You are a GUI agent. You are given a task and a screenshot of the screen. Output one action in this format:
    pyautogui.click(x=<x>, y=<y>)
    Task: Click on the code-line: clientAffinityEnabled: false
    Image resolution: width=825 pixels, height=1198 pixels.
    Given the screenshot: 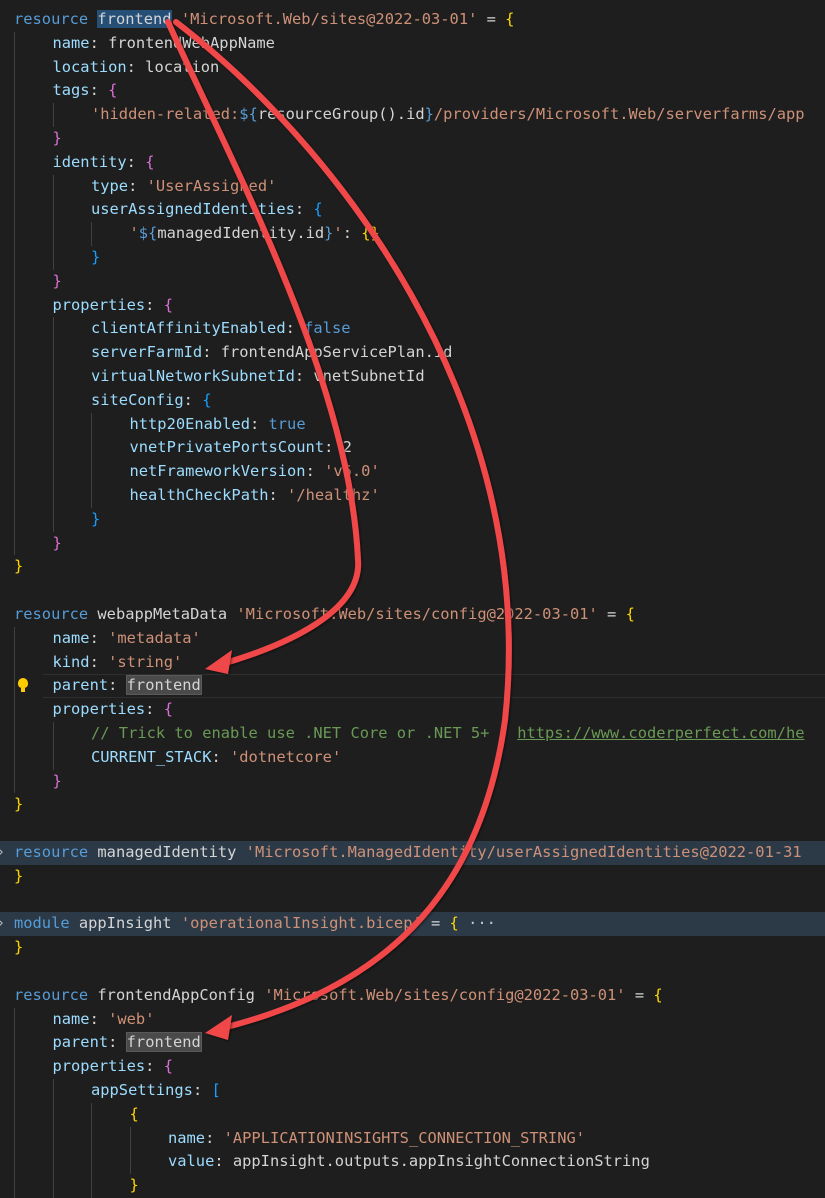 What is the action you would take?
    pyautogui.click(x=412, y=329)
    